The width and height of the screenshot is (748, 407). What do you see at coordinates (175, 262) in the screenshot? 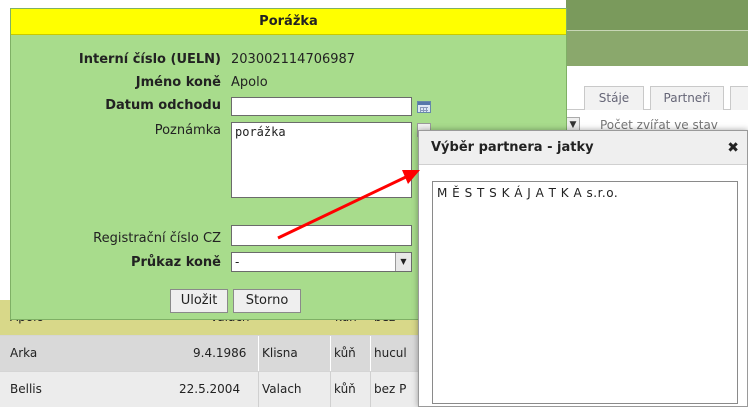
I see `passport-label: Průkaz koně` at bounding box center [175, 262].